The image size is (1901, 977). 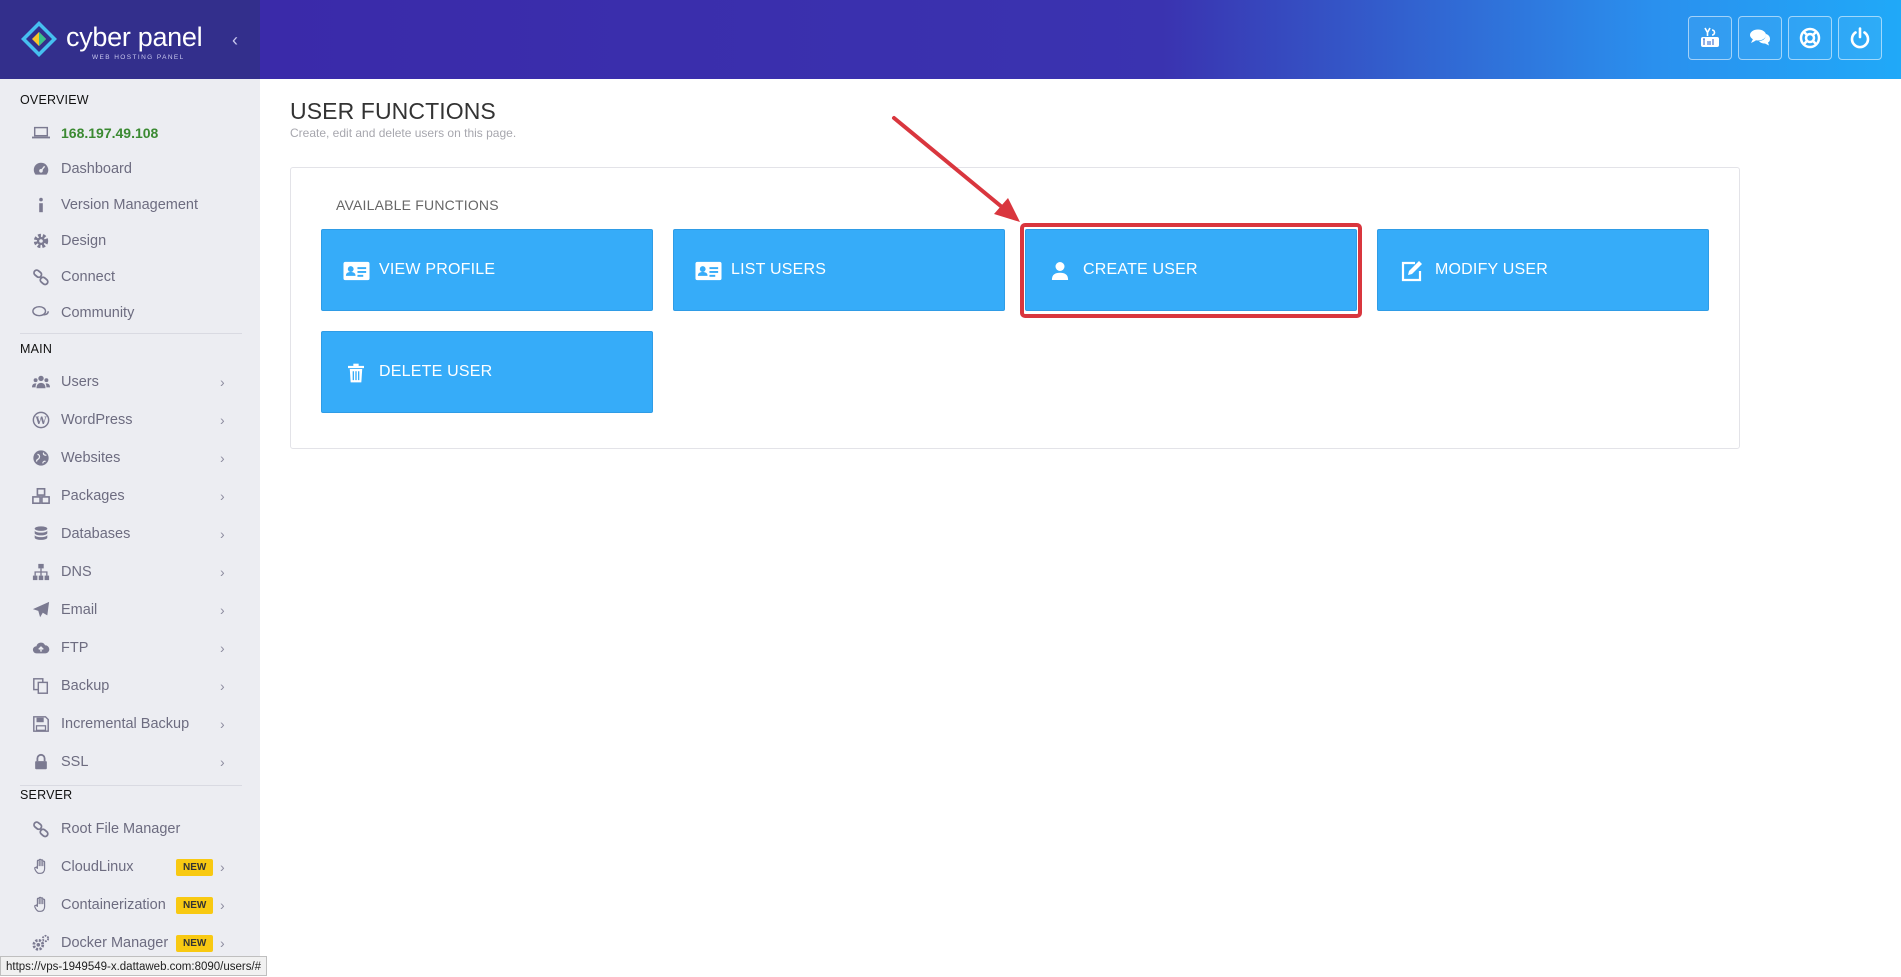 I want to click on sidebar-item-root-file-manager: Root File Manager, so click(x=130, y=829).